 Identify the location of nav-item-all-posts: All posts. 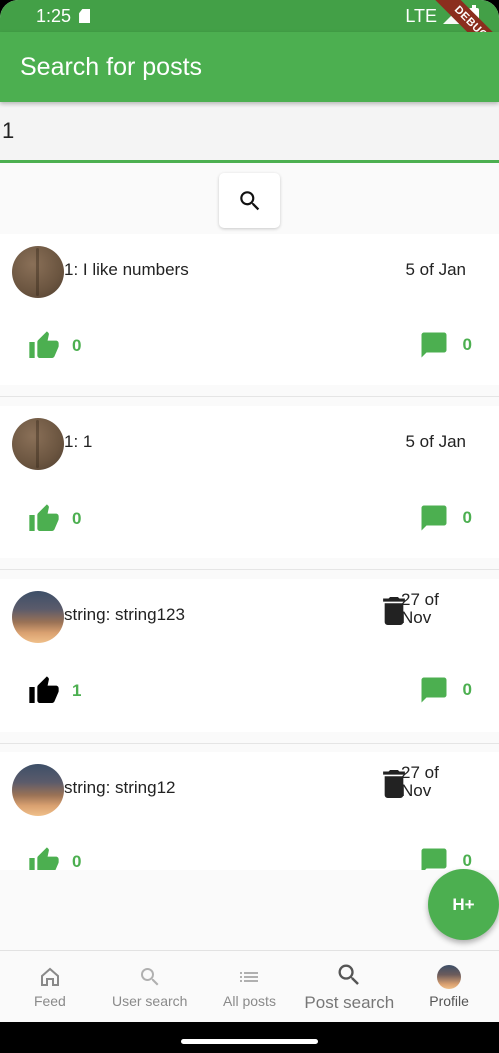
(250, 986).